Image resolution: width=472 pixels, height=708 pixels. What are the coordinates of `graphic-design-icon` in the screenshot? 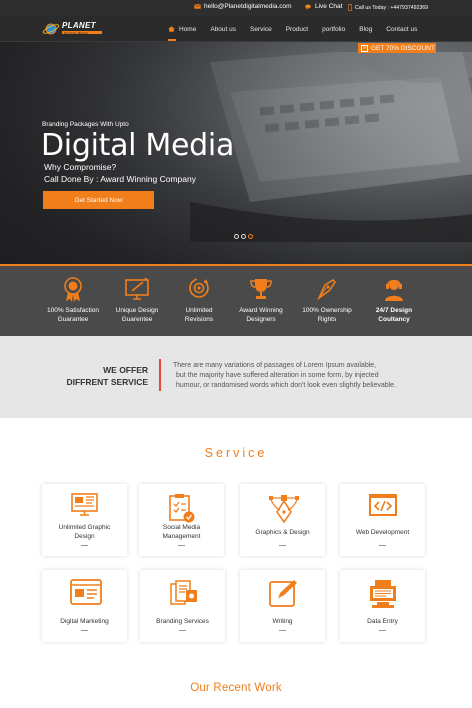 It's located at (84, 504).